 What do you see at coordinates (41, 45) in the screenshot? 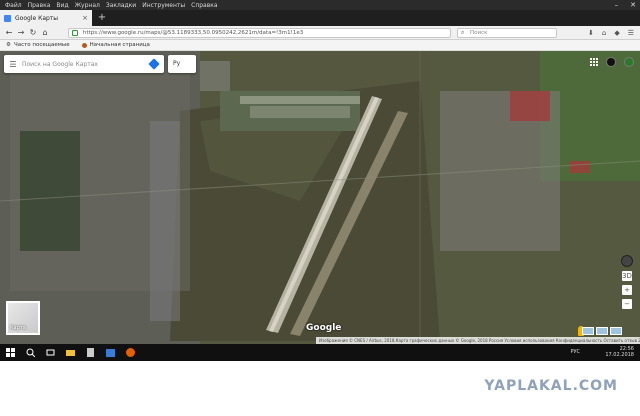
I see `bookmark-label: Часто посещаемые` at bounding box center [41, 45].